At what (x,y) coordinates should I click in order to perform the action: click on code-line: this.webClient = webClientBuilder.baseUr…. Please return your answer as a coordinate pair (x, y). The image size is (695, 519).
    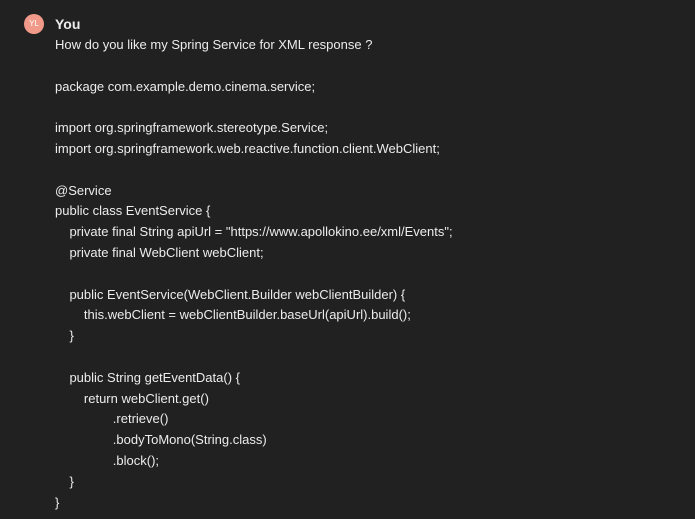
    Looking at the image, I should click on (233, 315).